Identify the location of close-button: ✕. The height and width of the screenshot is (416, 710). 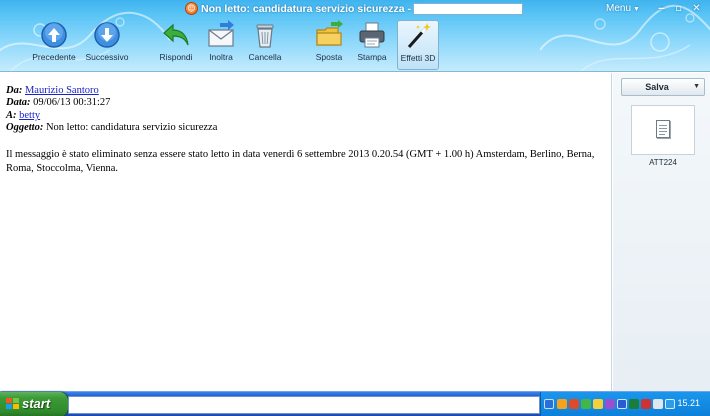
(696, 9).